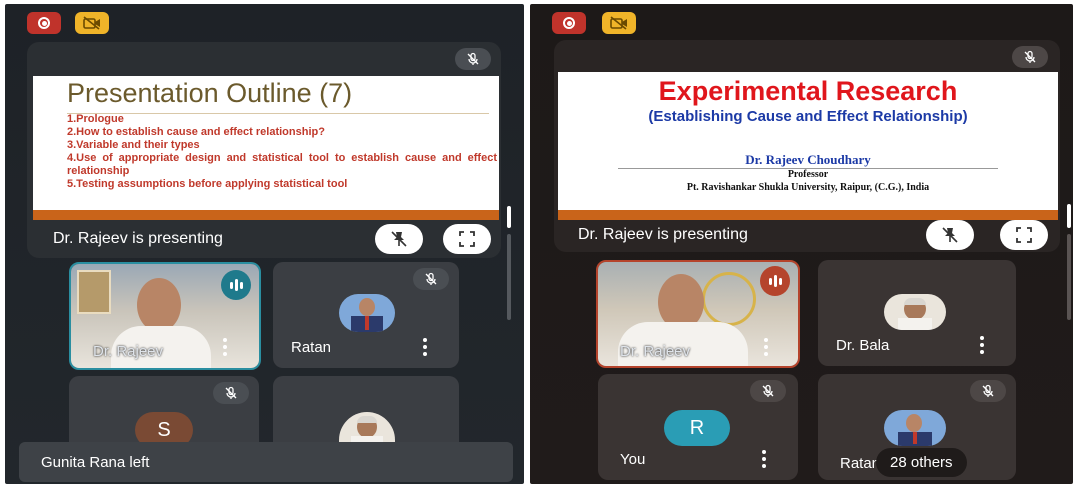 The image size is (1078, 486). Describe the element at coordinates (921, 462) in the screenshot. I see `others-button: 28 others` at that location.